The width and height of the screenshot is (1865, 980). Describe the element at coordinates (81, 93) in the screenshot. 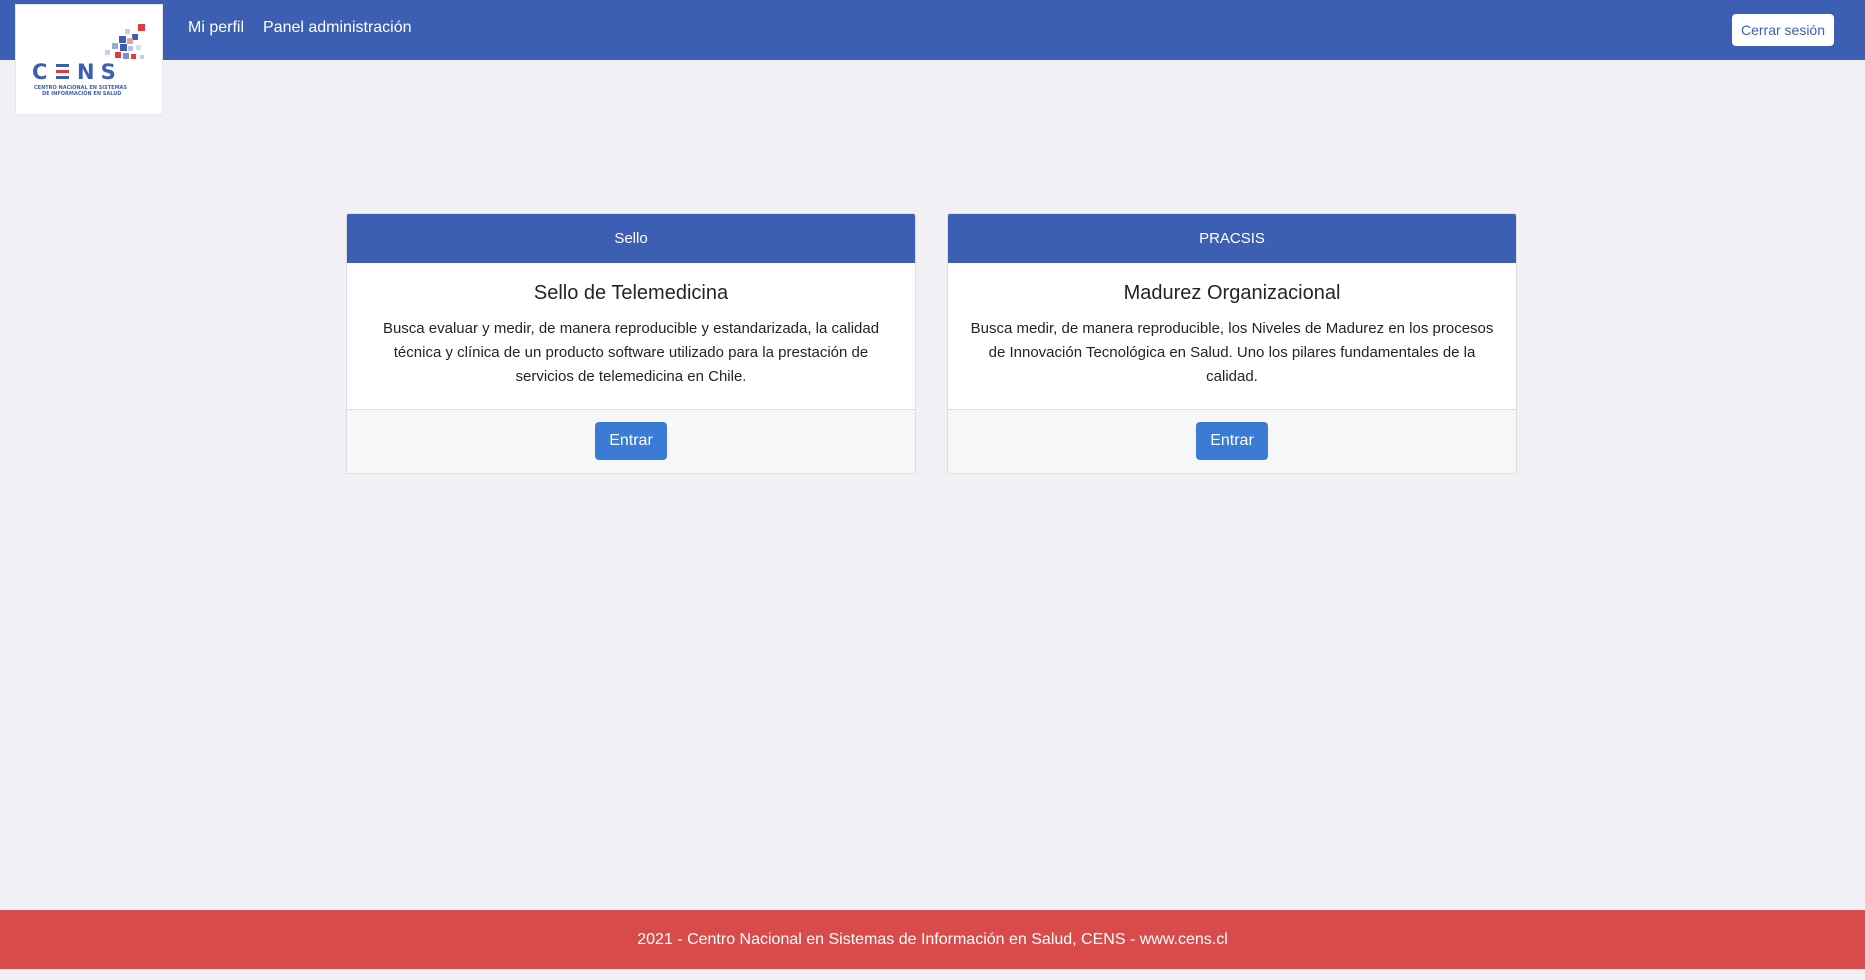

I see `logo-subtitle-2: DE INFORMACIÓN EN SALUD` at that location.